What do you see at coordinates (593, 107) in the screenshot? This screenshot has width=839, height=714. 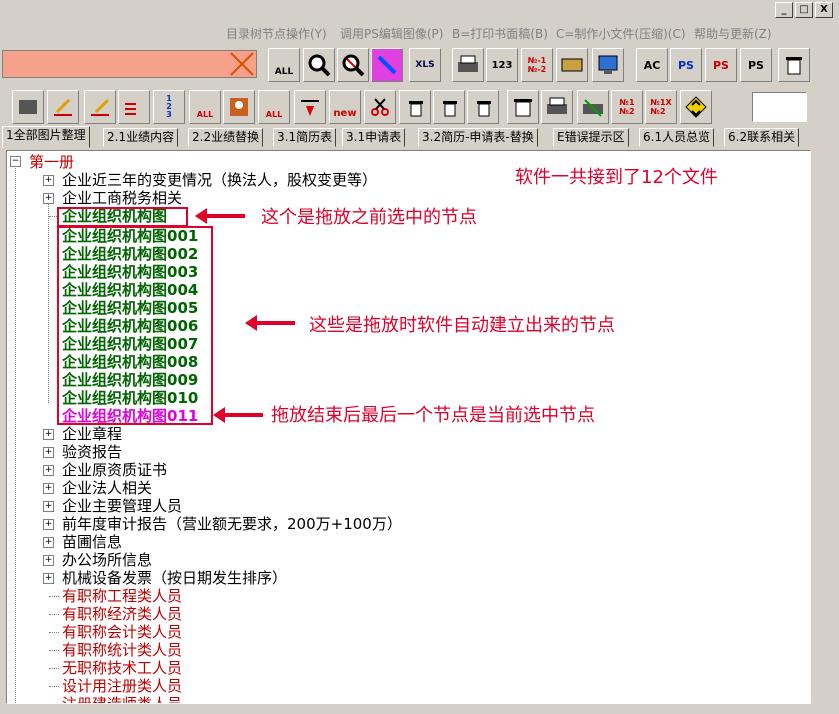 I see `print-cancel-icon` at bounding box center [593, 107].